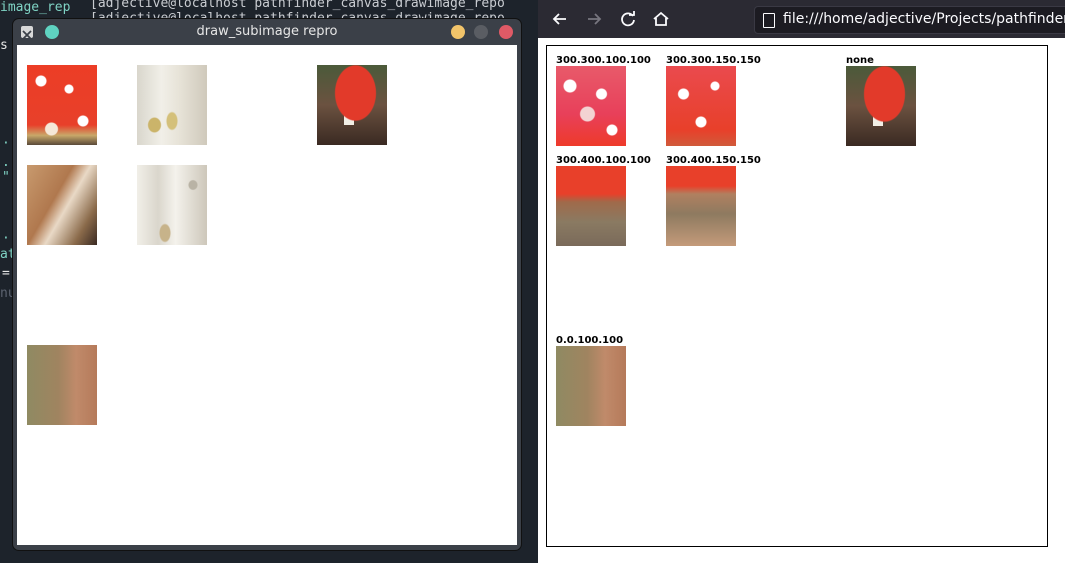 The width and height of the screenshot is (1065, 563). I want to click on label-300-300-150-150: 300.300.150.150, so click(713, 60).